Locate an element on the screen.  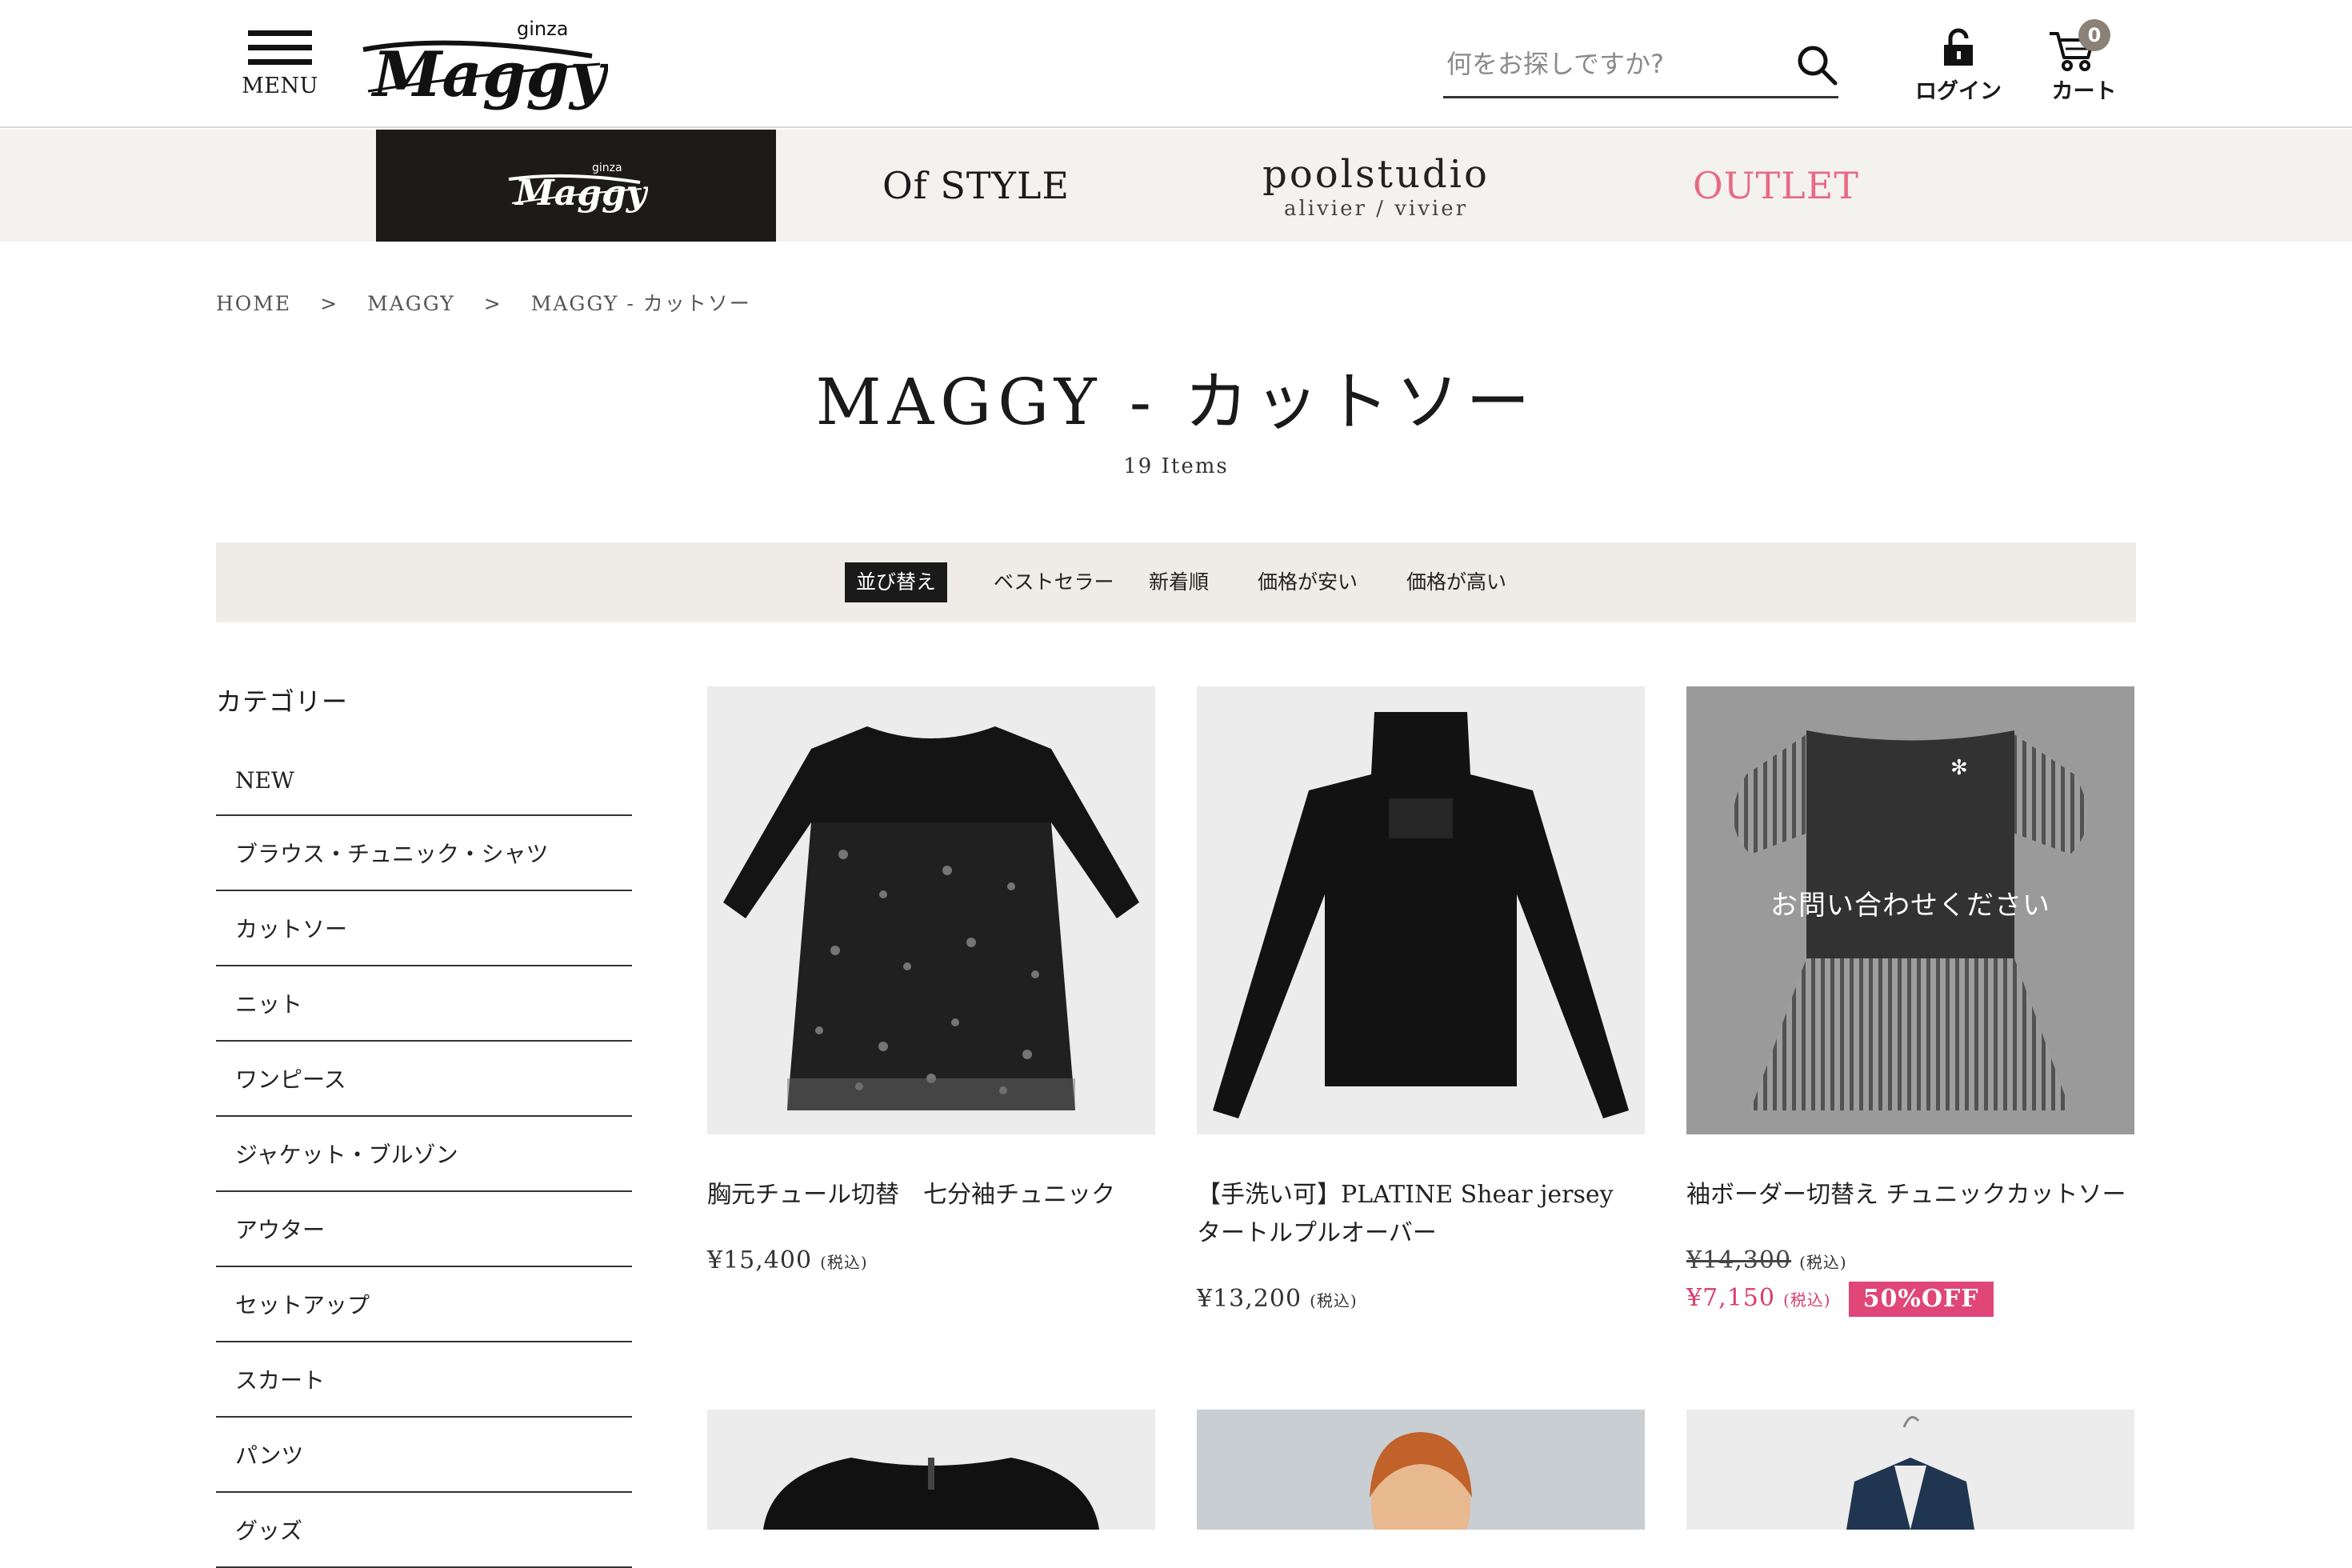
search-input is located at coordinates (1606, 64).